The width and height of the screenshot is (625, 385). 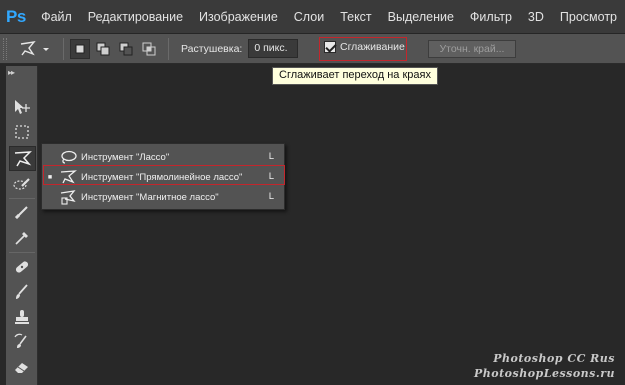 I want to click on menu-edit: Редактирование, so click(x=135, y=17).